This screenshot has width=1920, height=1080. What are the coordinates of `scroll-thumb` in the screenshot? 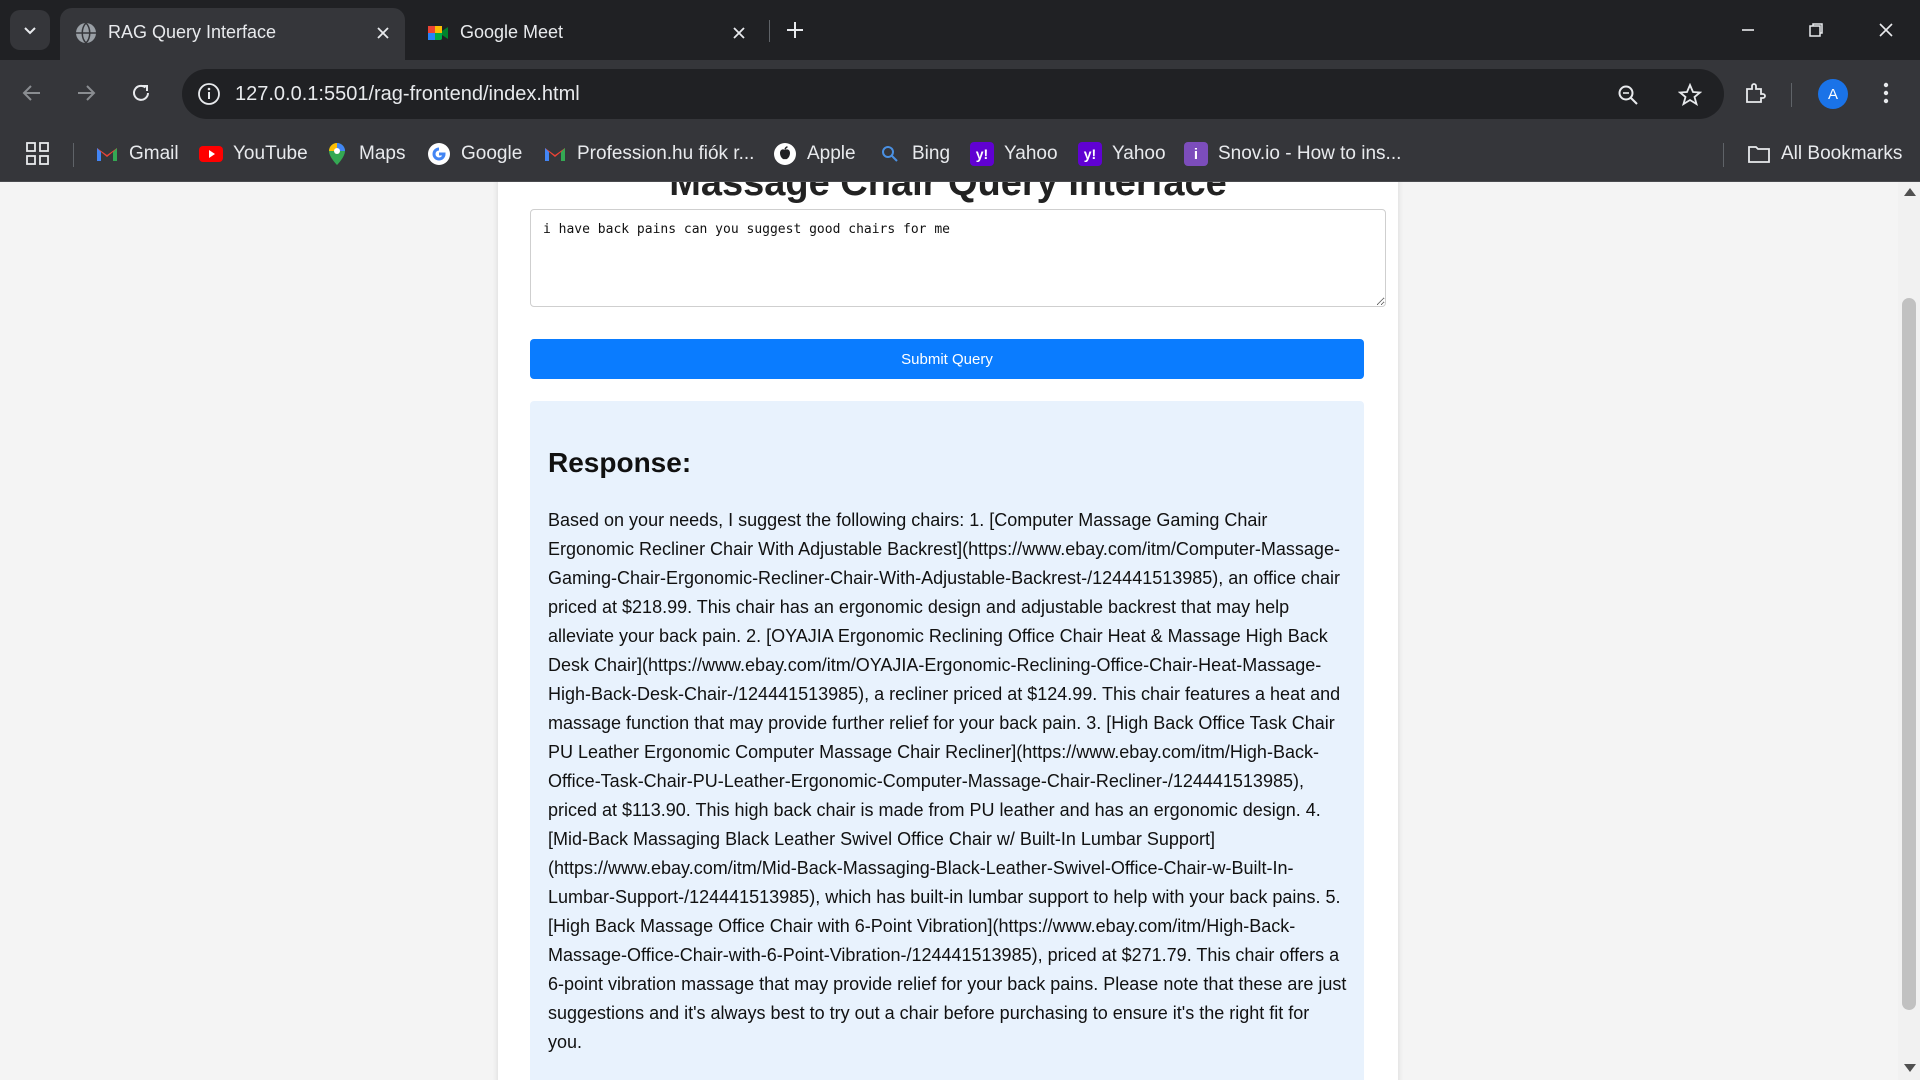 It's located at (1909, 654).